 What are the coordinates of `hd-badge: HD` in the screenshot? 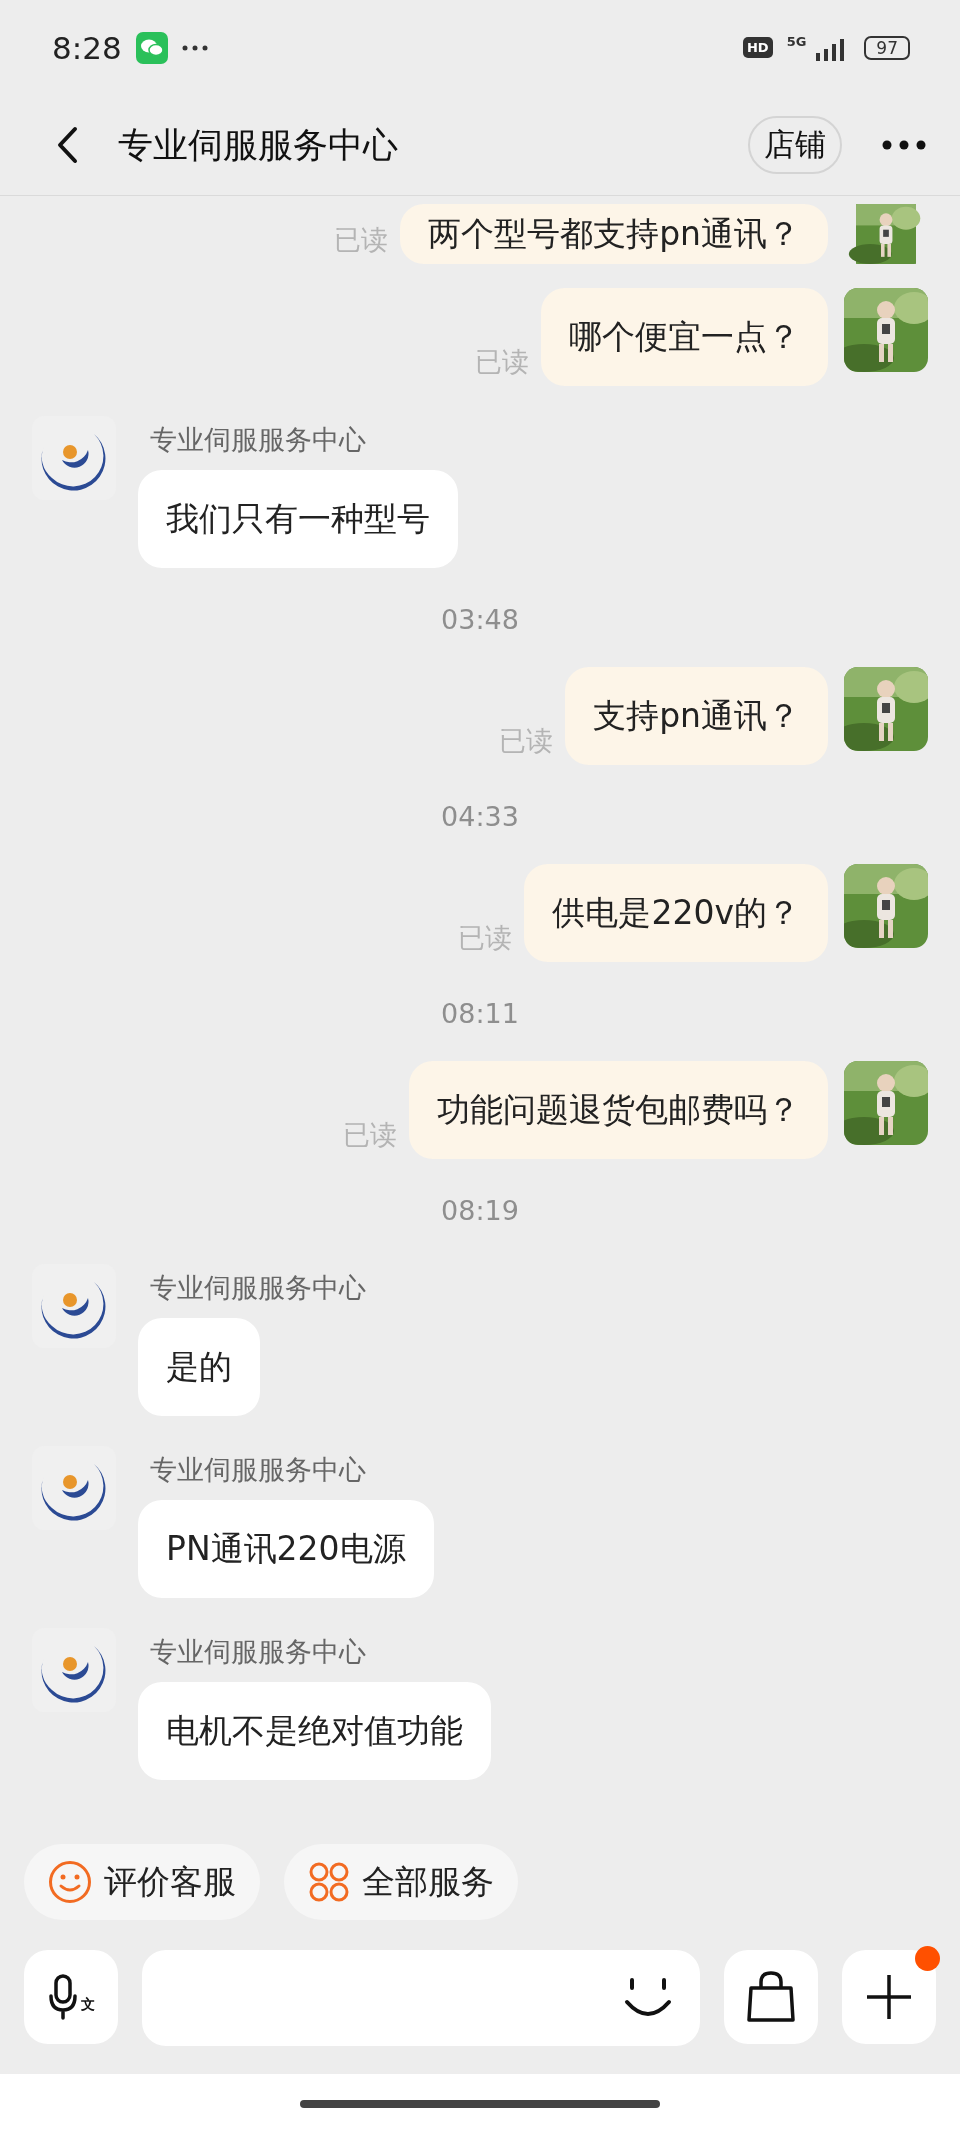 It's located at (757, 47).